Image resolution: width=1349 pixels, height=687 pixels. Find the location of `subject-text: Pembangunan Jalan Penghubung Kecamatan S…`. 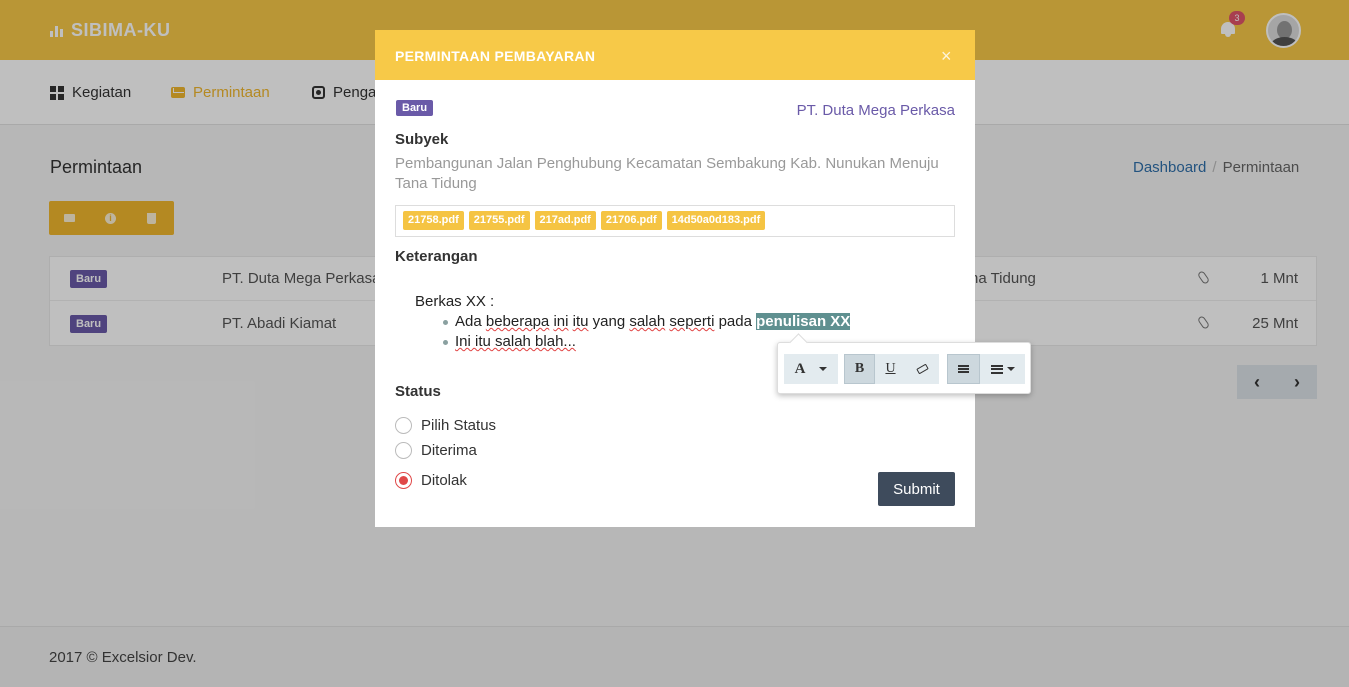

subject-text: Pembangunan Jalan Penghubung Kecamatan S… is located at coordinates (667, 173).